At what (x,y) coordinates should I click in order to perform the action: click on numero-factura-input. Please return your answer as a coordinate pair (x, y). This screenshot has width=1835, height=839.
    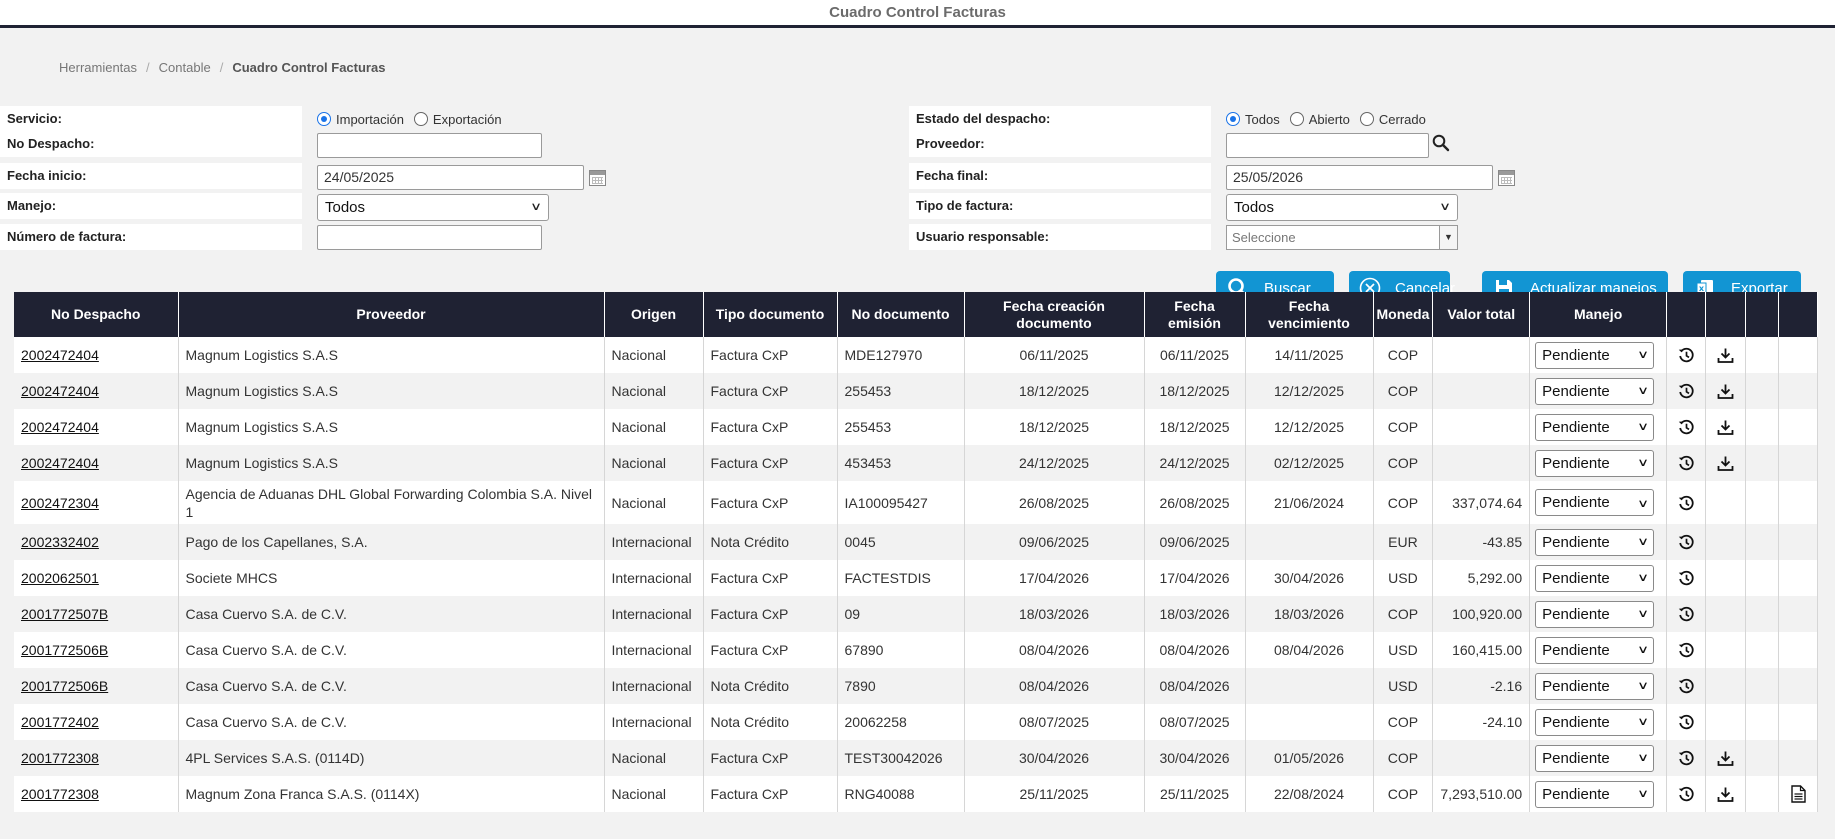
    Looking at the image, I should click on (429, 237).